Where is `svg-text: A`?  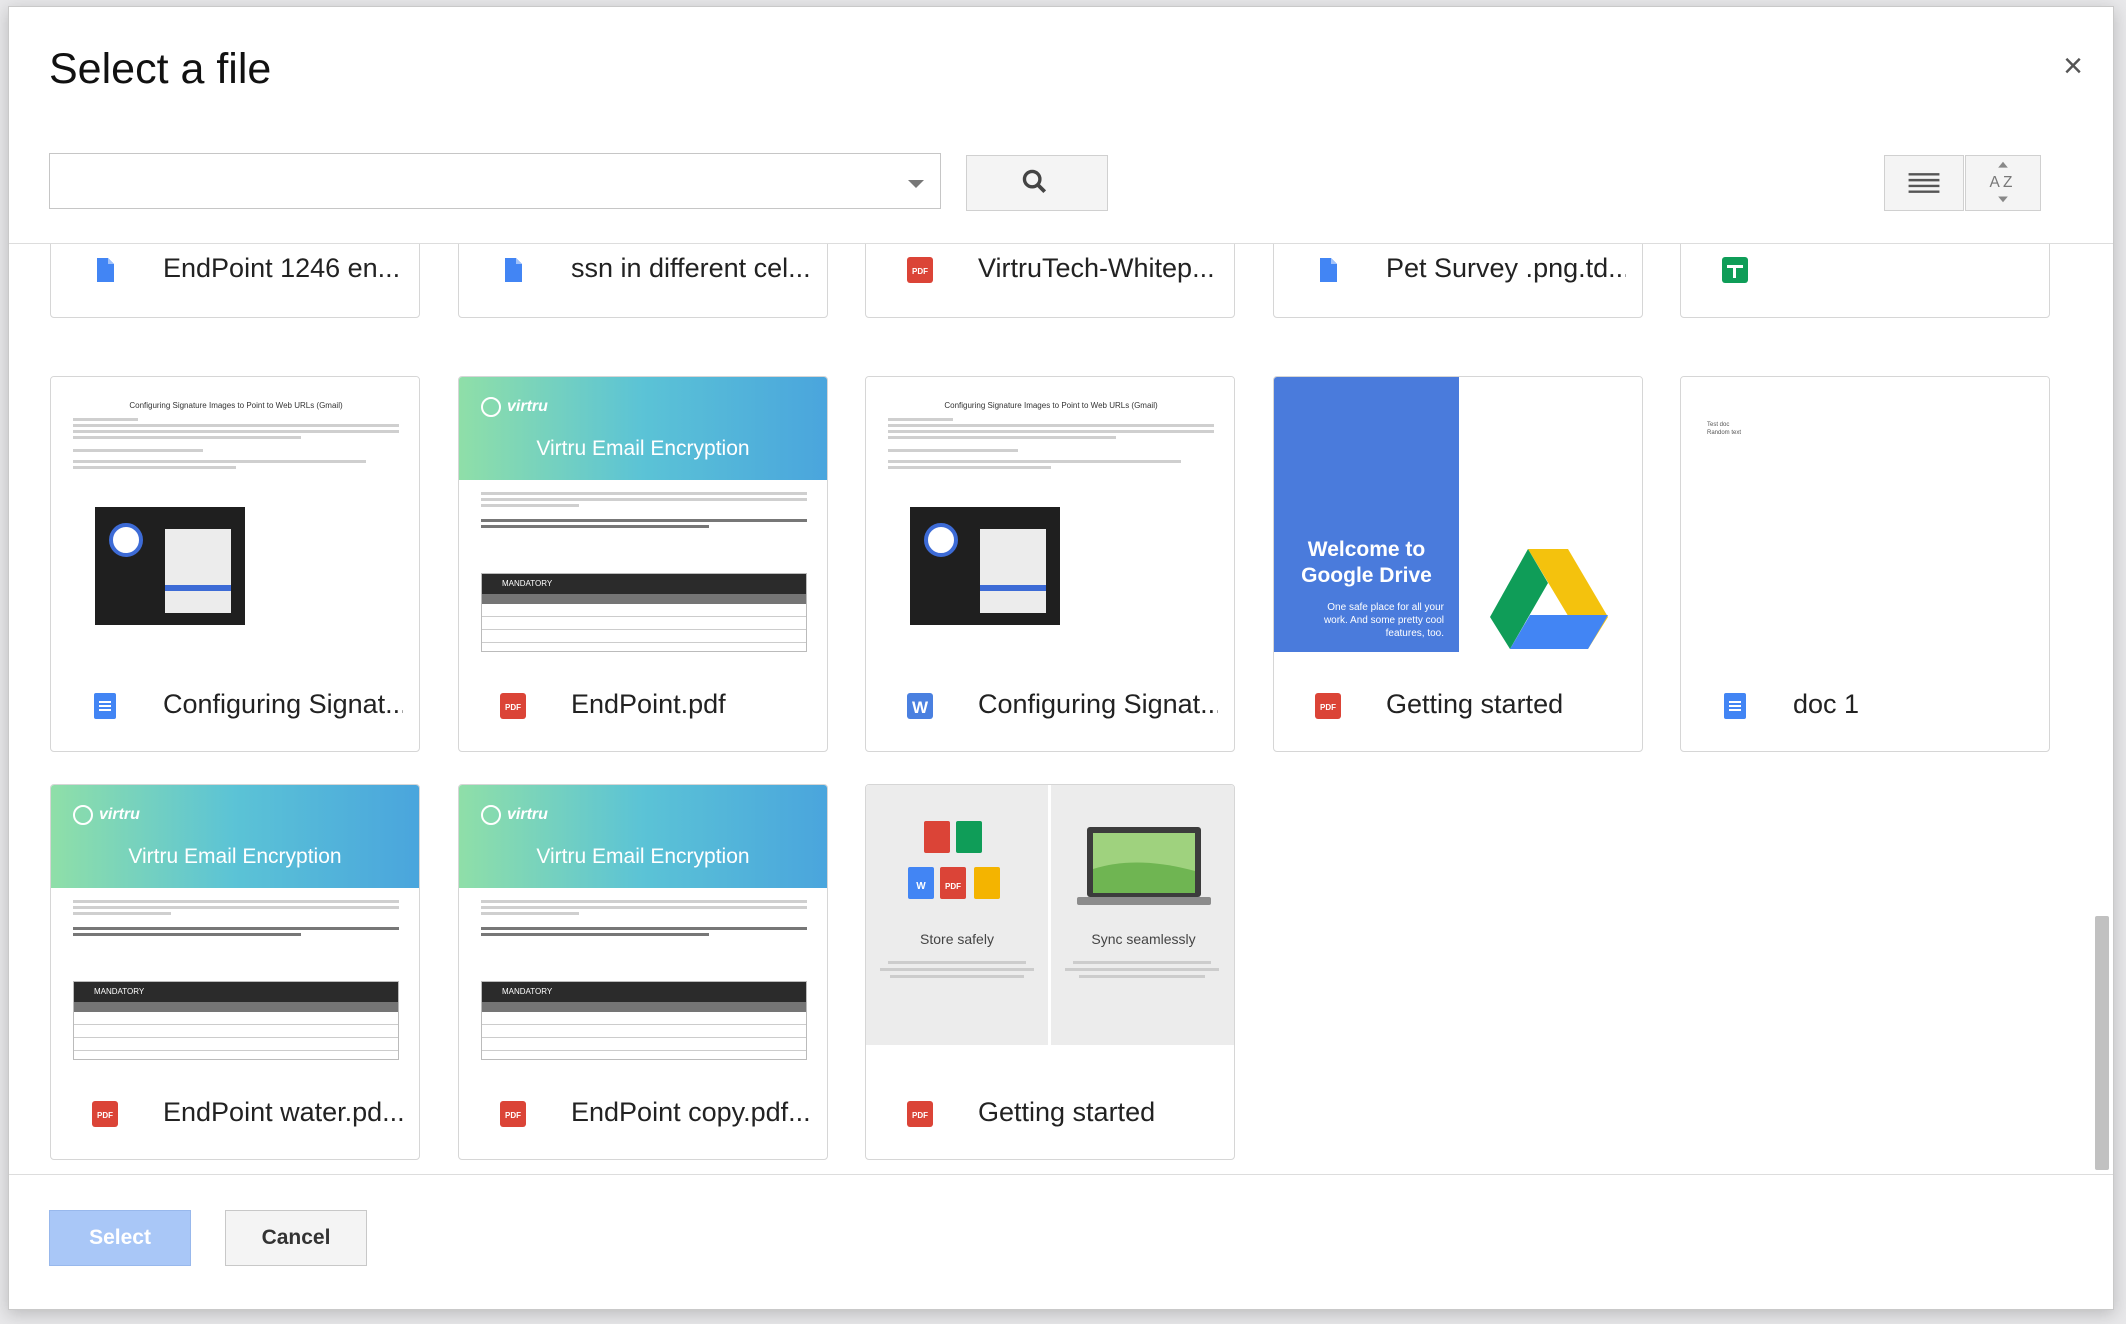
svg-text: A is located at coordinates (1995, 182).